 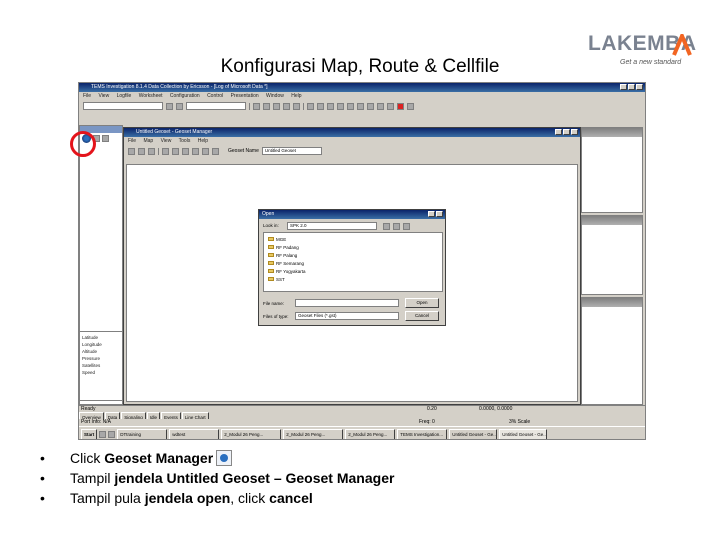 I want to click on list-item: RF Semarang, so click(x=353, y=263).